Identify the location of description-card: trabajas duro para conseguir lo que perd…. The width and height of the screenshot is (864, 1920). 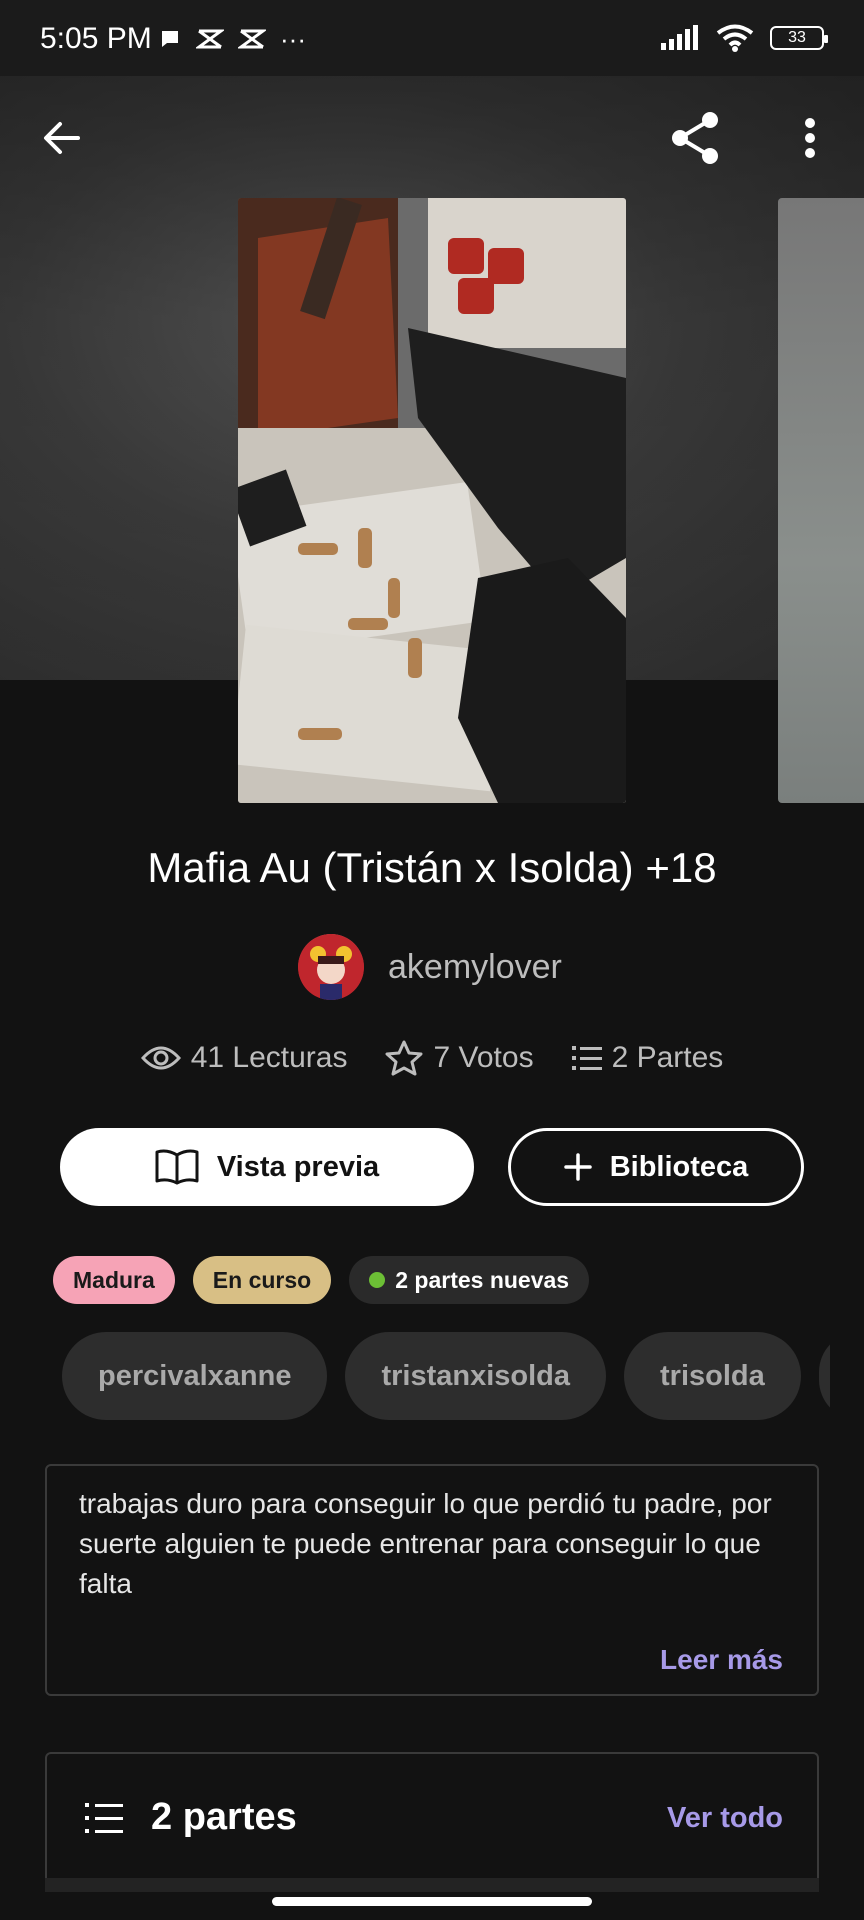
(432, 1580).